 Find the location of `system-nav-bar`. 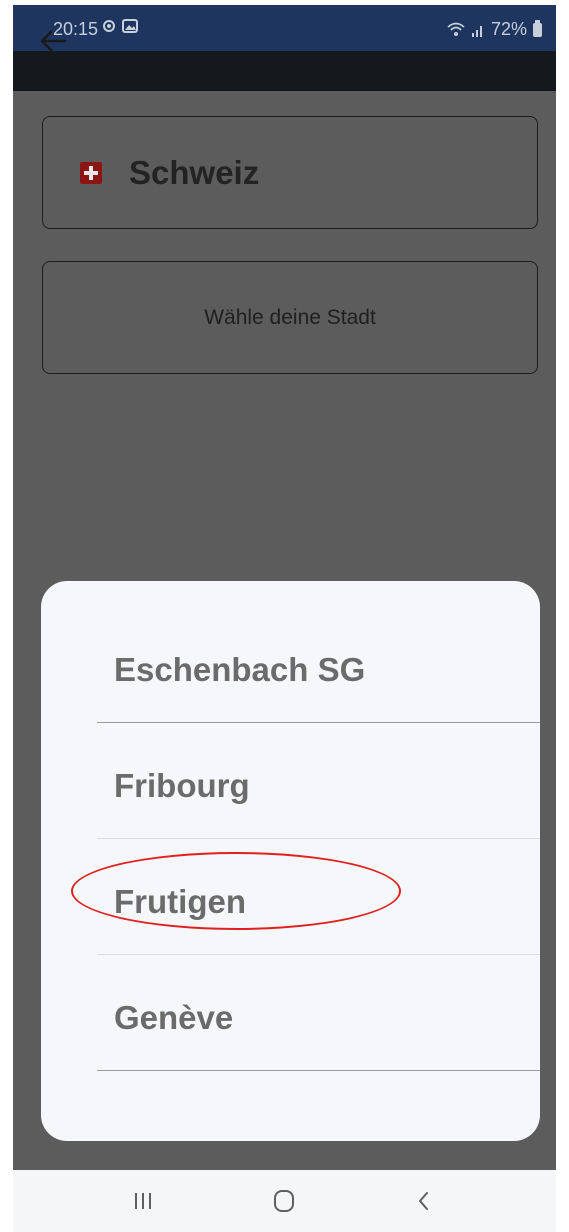

system-nav-bar is located at coordinates (284, 1201).